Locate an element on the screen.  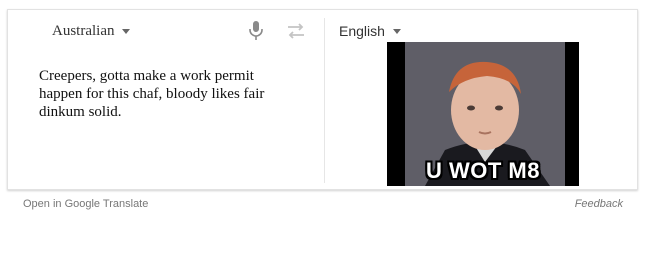
swap-languages-icon is located at coordinates (296, 31).